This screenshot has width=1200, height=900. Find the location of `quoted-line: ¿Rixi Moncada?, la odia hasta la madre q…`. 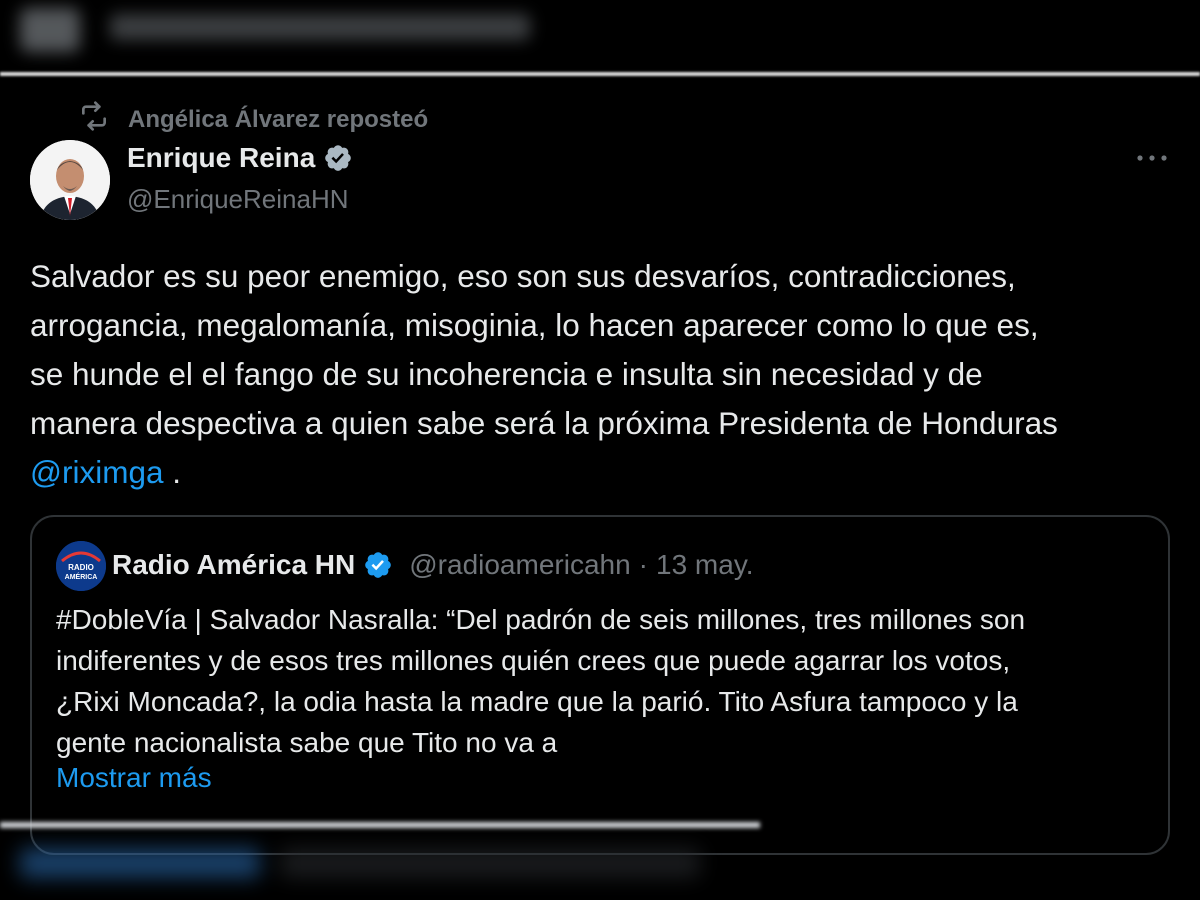

quoted-line: ¿Rixi Moncada?, la odia hasta la madre q… is located at coordinates (537, 701).